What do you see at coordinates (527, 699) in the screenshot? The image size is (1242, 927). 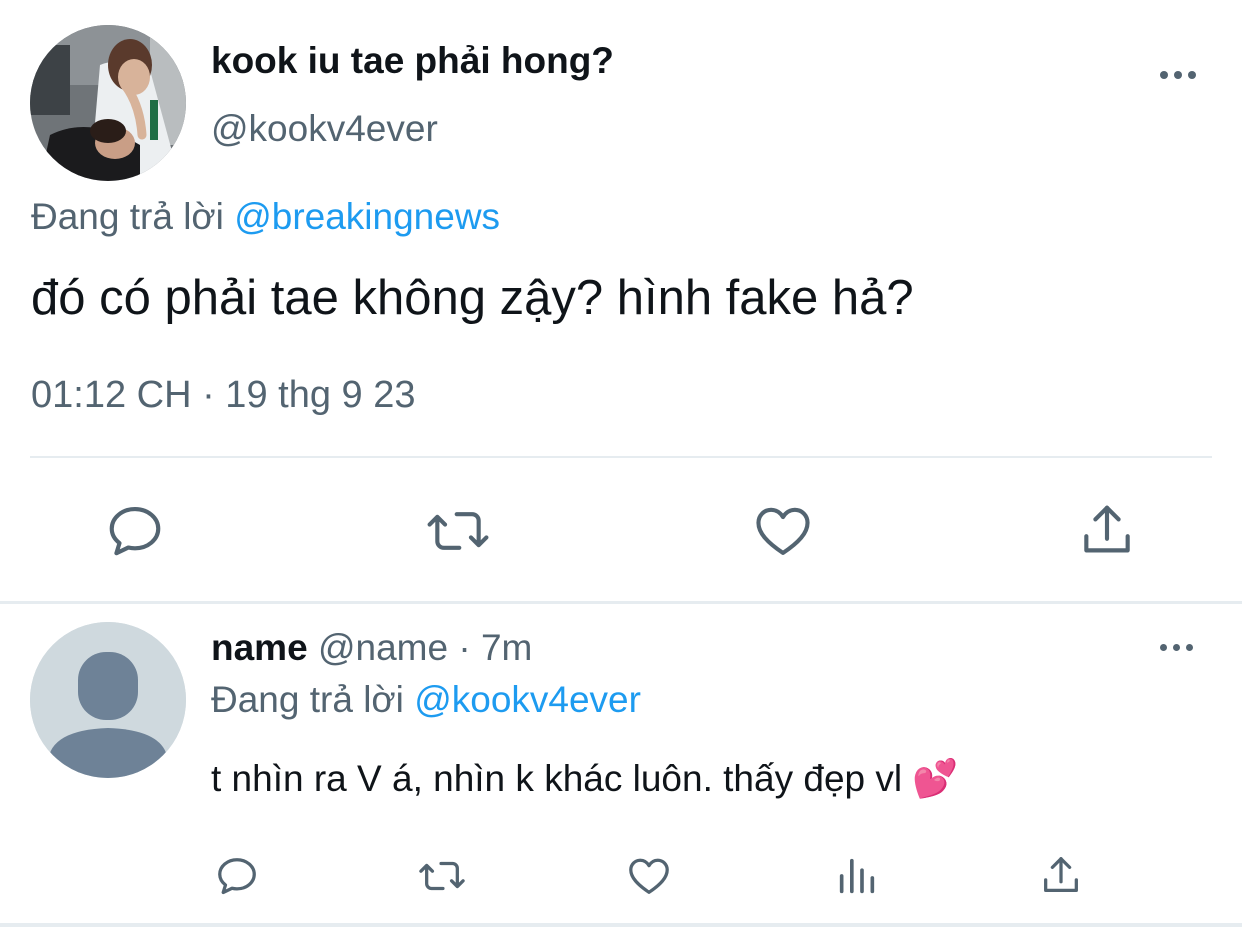 I see `replying-to-mention: @kookv4ever` at bounding box center [527, 699].